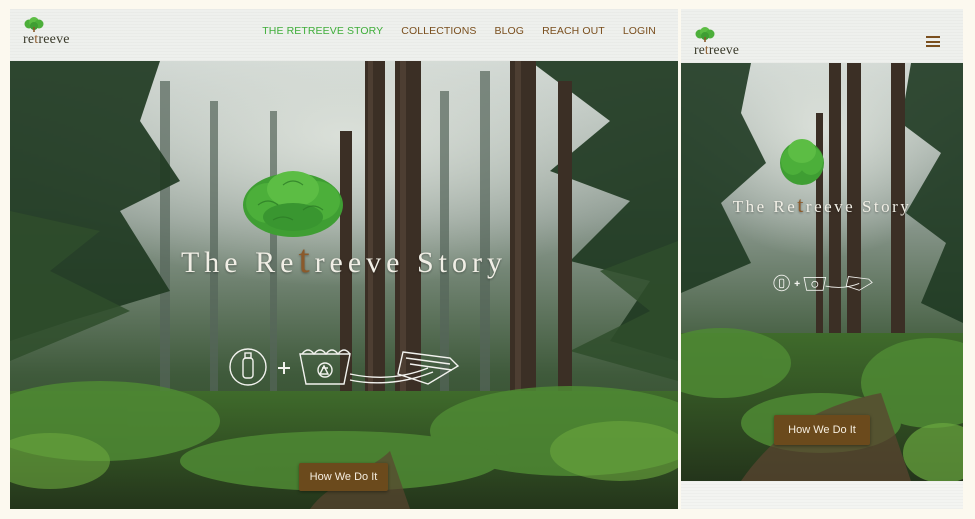 The image size is (975, 519). I want to click on nav-link-retreeve-story: THE RETREEVE STORY, so click(322, 31).